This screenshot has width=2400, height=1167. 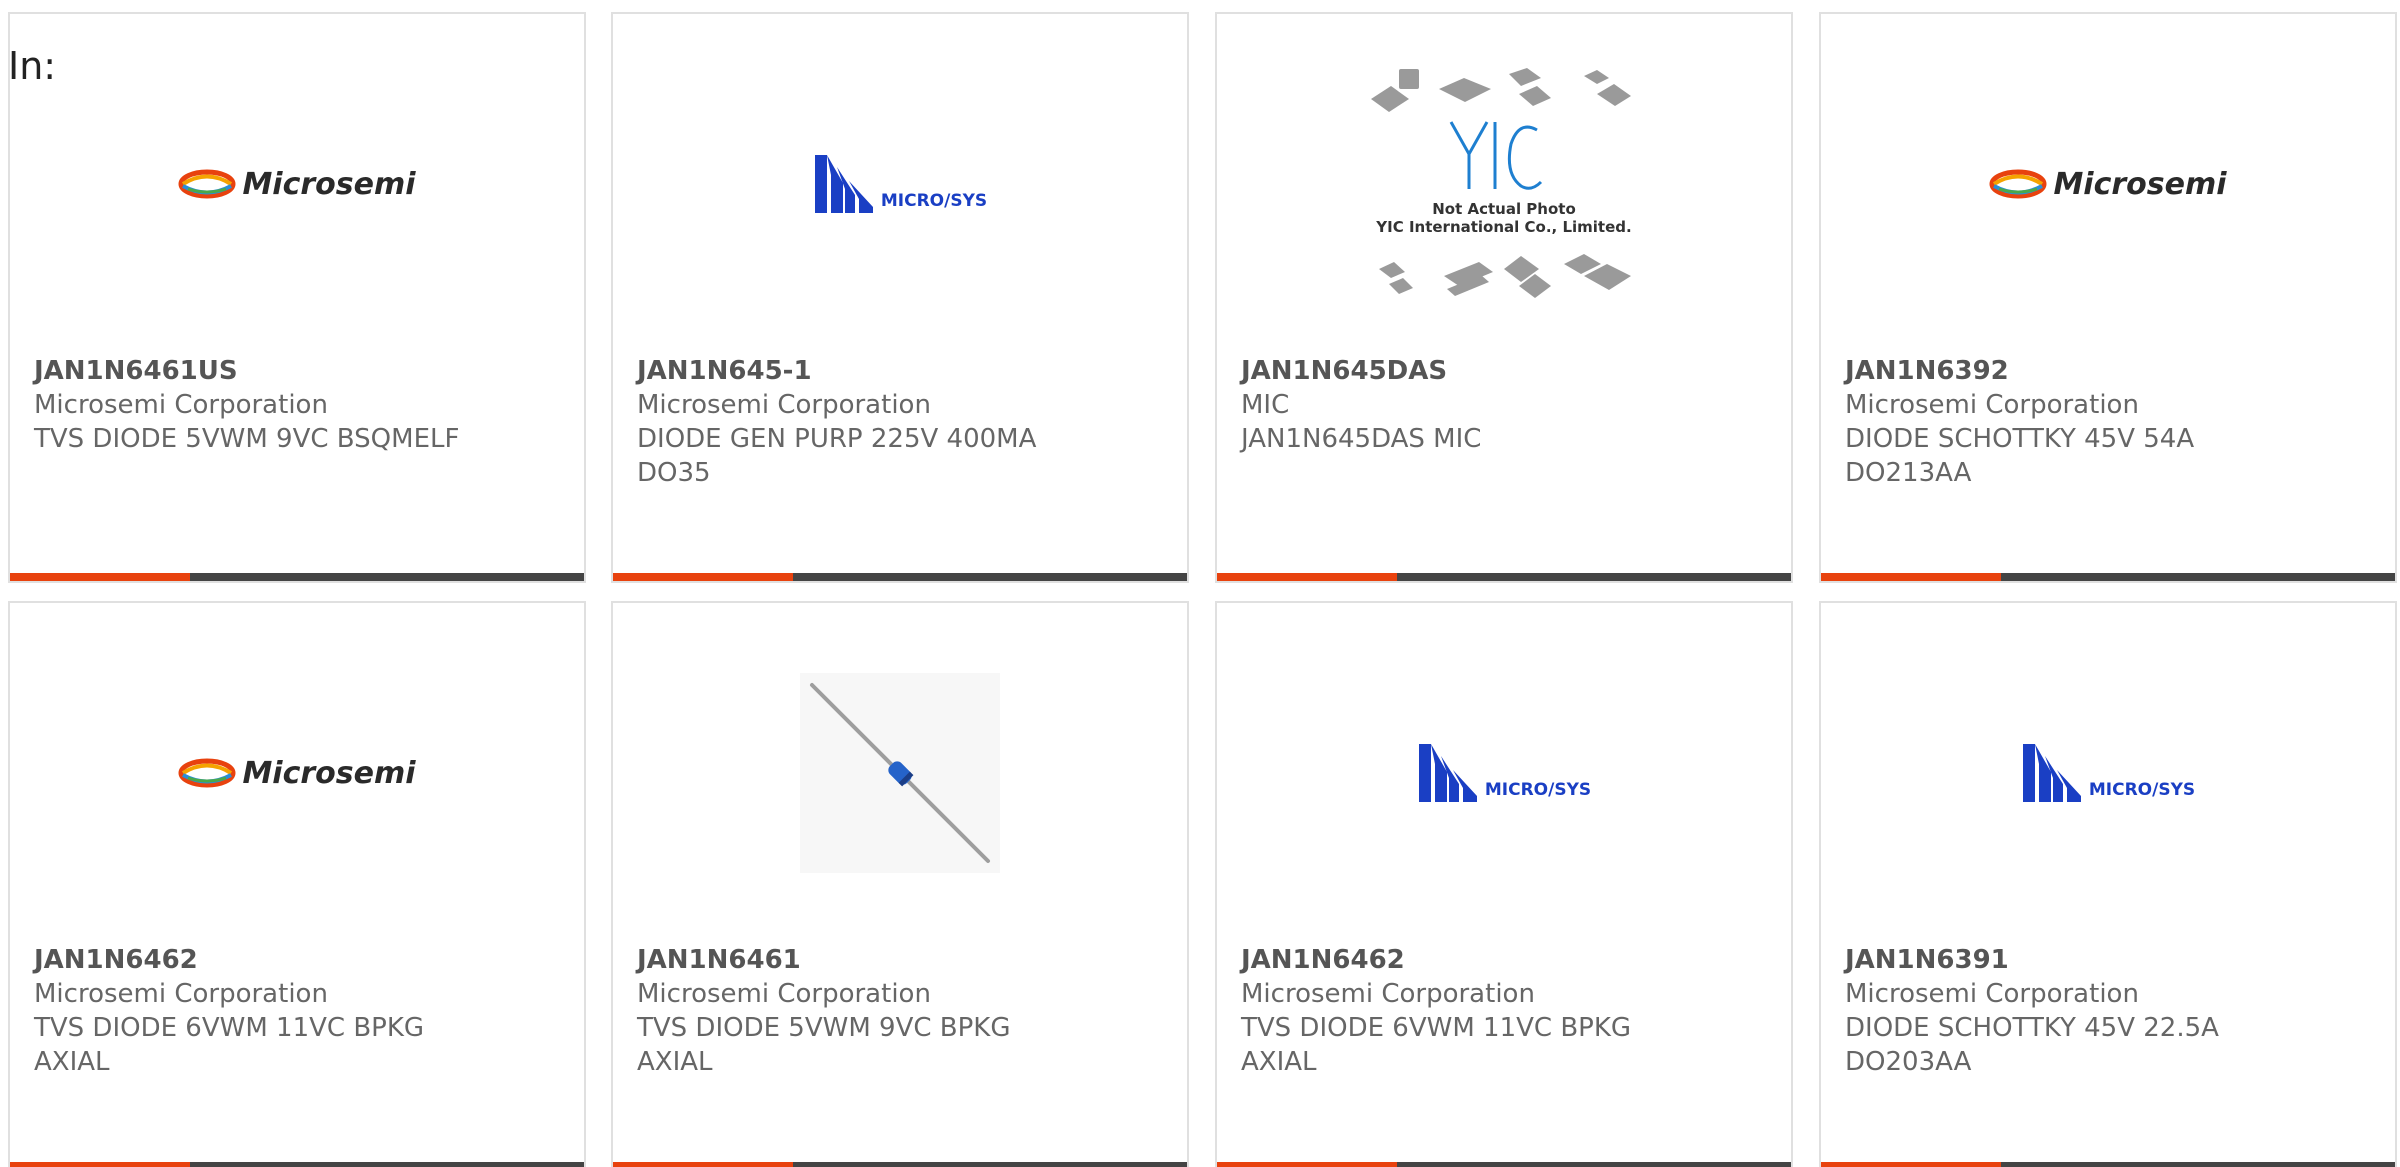 I want to click on description-line-2: DO35, so click(x=674, y=473).